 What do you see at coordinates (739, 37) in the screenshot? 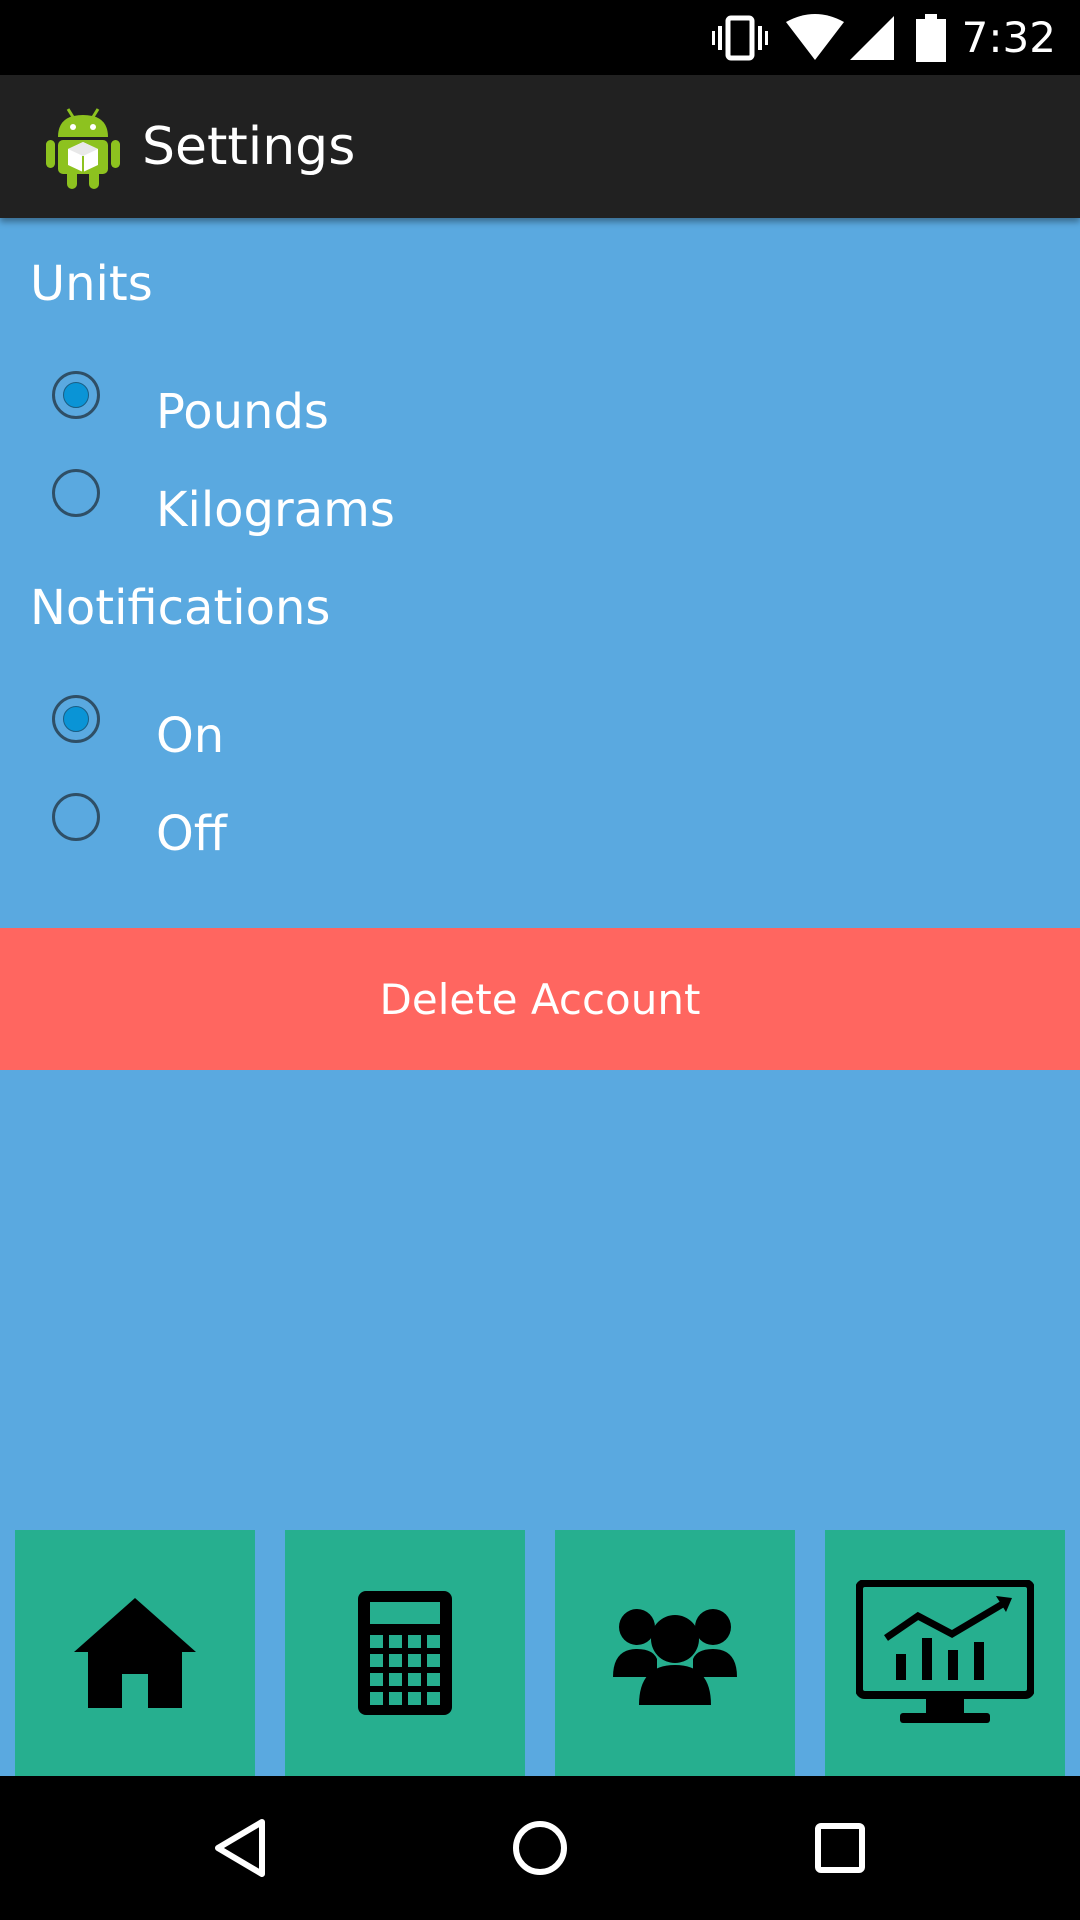
I see `vibrate-icon` at bounding box center [739, 37].